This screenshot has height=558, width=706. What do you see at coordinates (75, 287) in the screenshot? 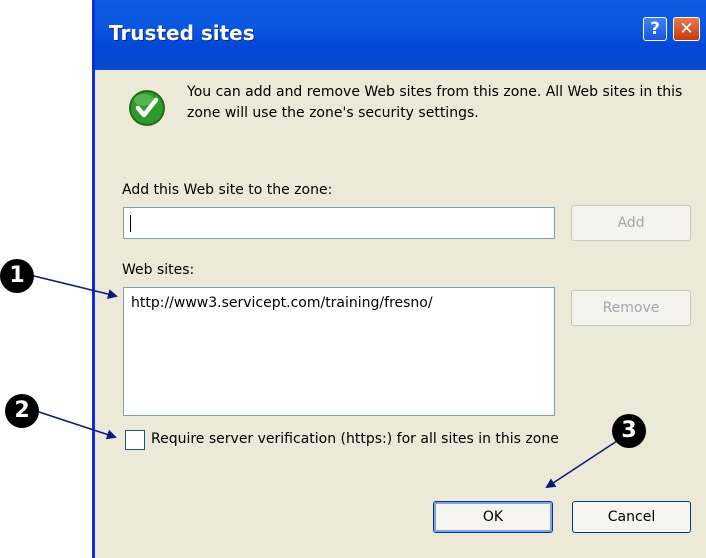
I see `callout-1-arrow` at bounding box center [75, 287].